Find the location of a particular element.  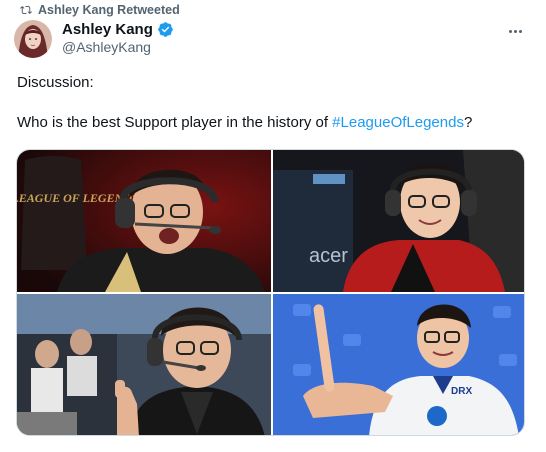

photo-4: DRX is located at coordinates (398, 364).